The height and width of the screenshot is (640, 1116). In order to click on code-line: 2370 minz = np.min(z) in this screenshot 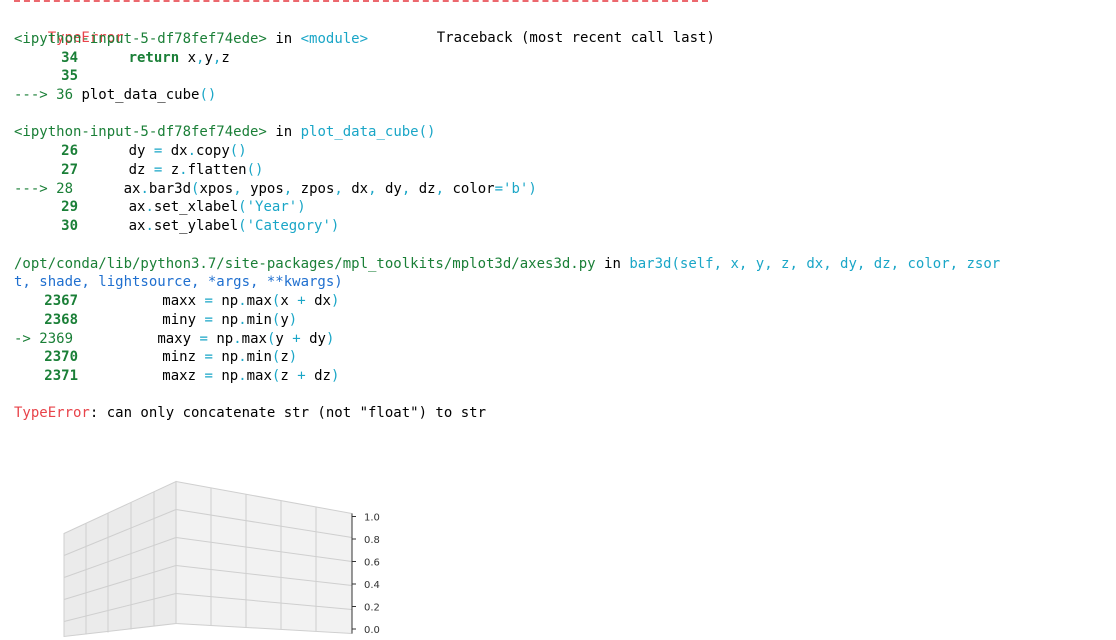, I will do `click(155, 357)`.